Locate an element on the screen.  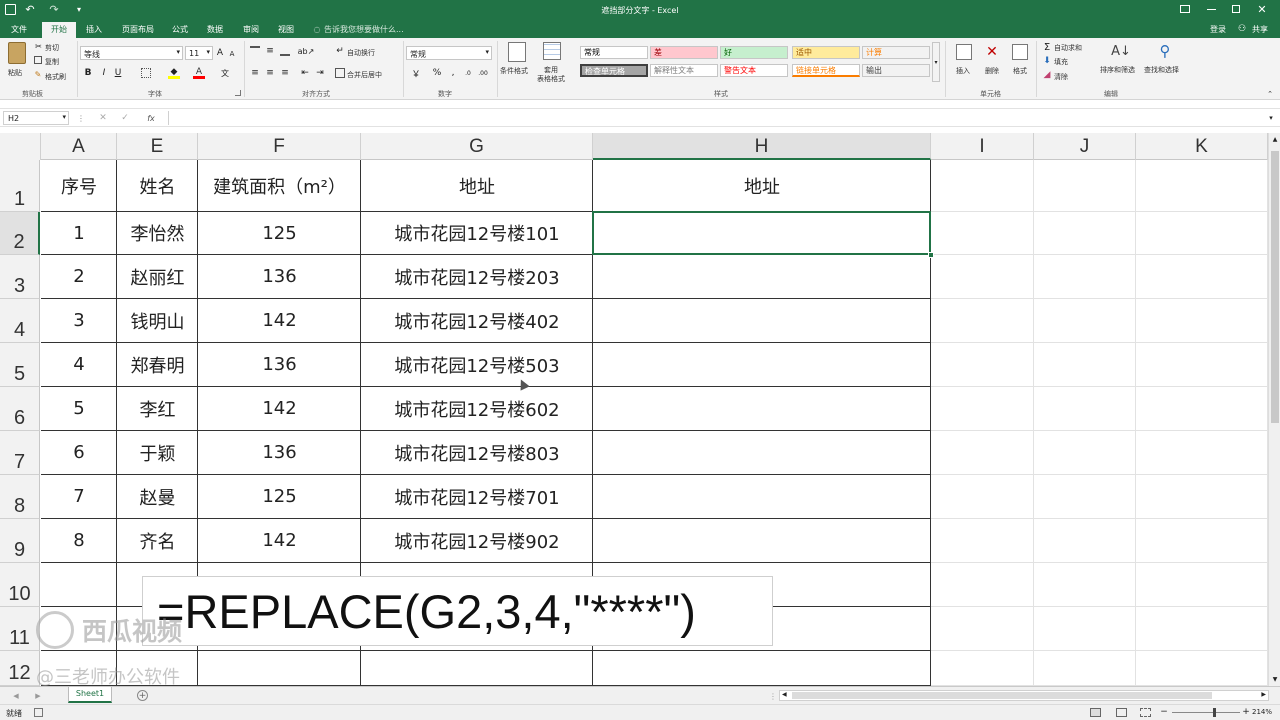
column-header-a: A is located at coordinates (79, 146).